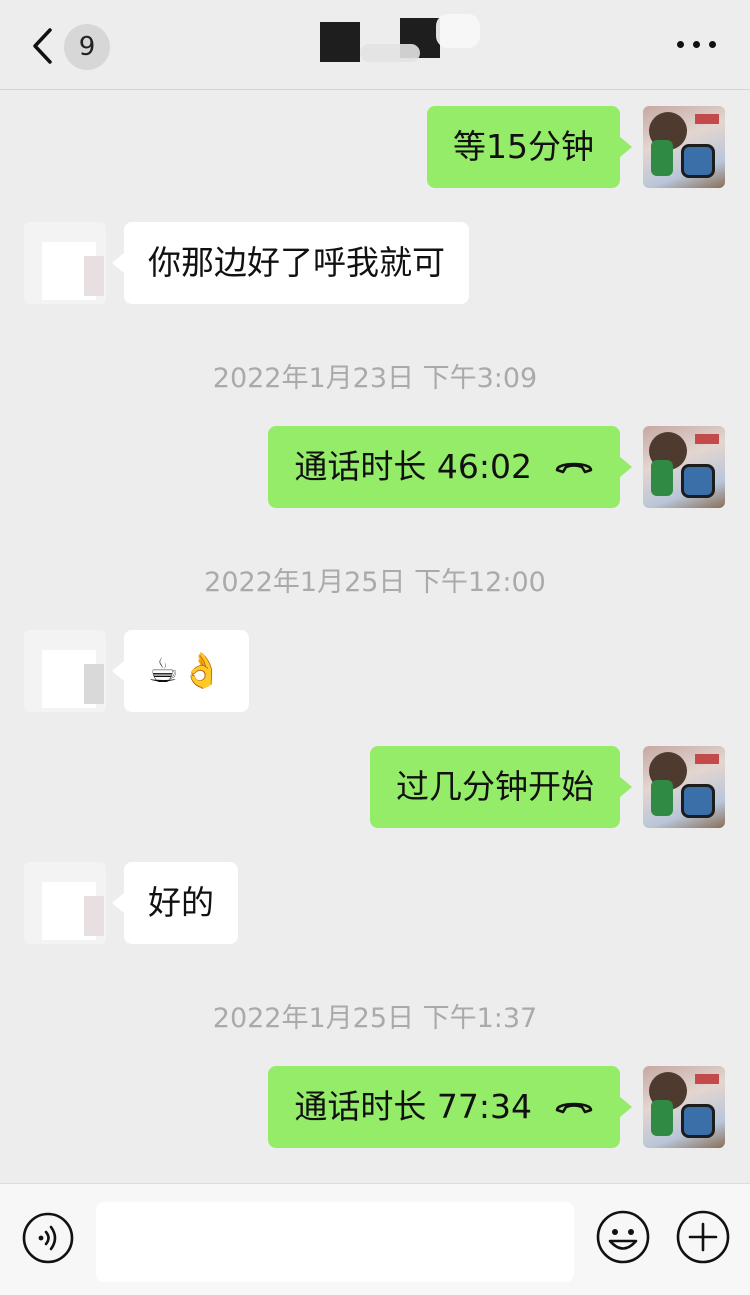 The width and height of the screenshot is (750, 1295). Describe the element at coordinates (680, 44) in the screenshot. I see `more-dots-icon` at that location.